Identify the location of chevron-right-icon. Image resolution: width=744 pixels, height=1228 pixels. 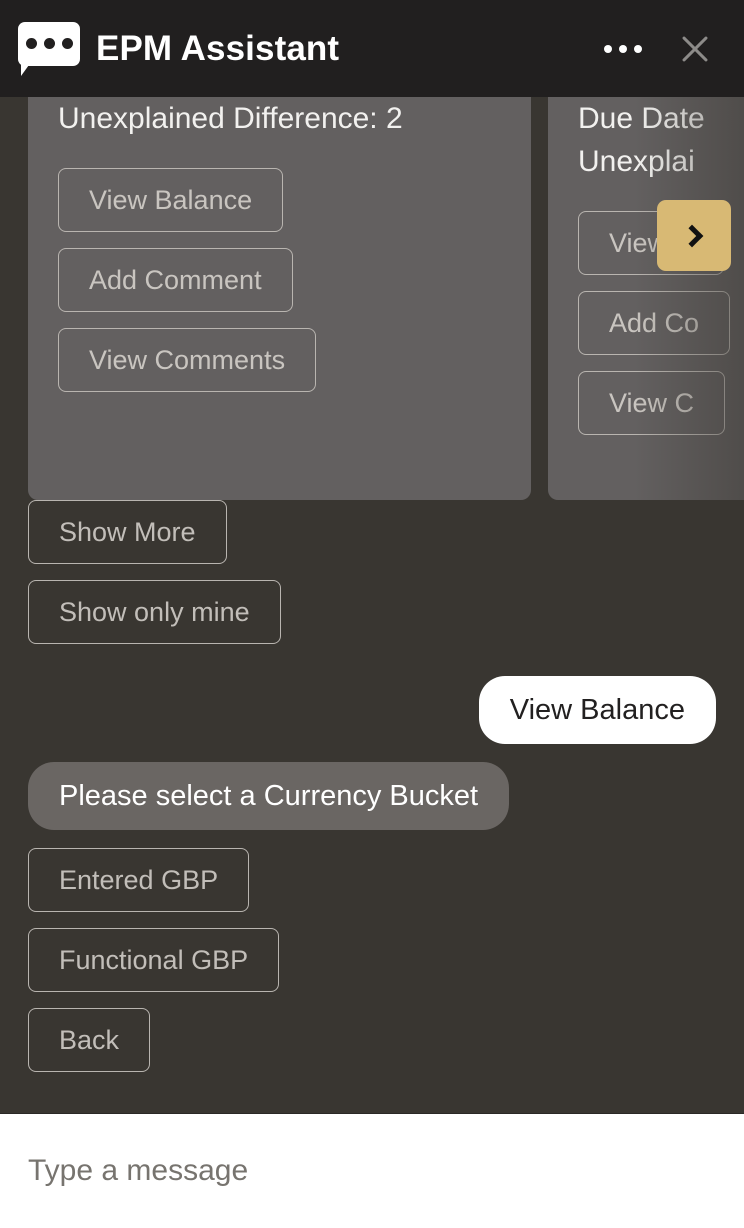
(691, 235).